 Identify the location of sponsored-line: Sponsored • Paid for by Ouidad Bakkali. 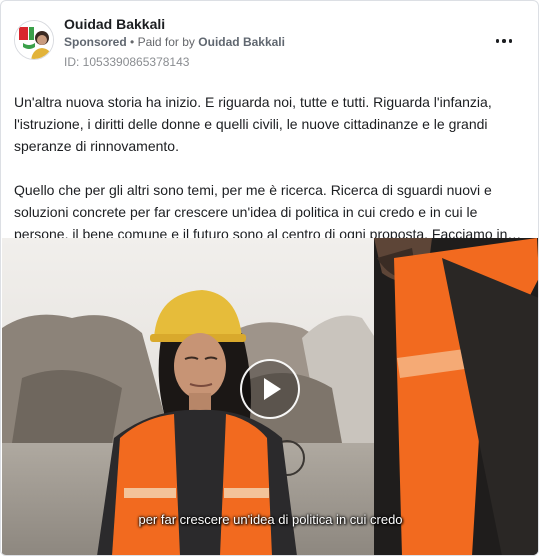
(174, 42).